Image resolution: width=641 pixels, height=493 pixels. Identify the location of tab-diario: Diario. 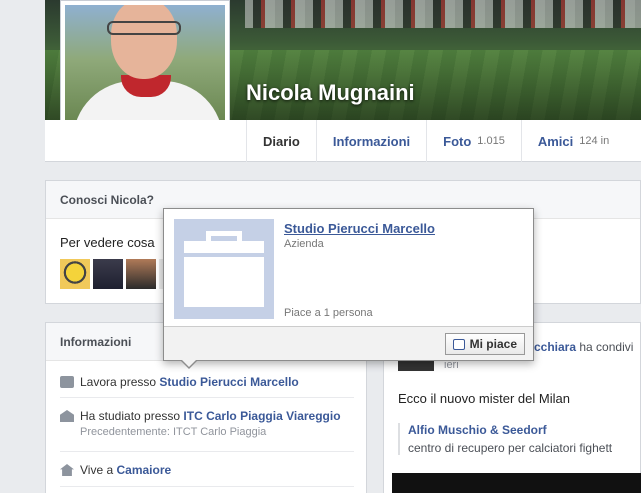
(281, 141).